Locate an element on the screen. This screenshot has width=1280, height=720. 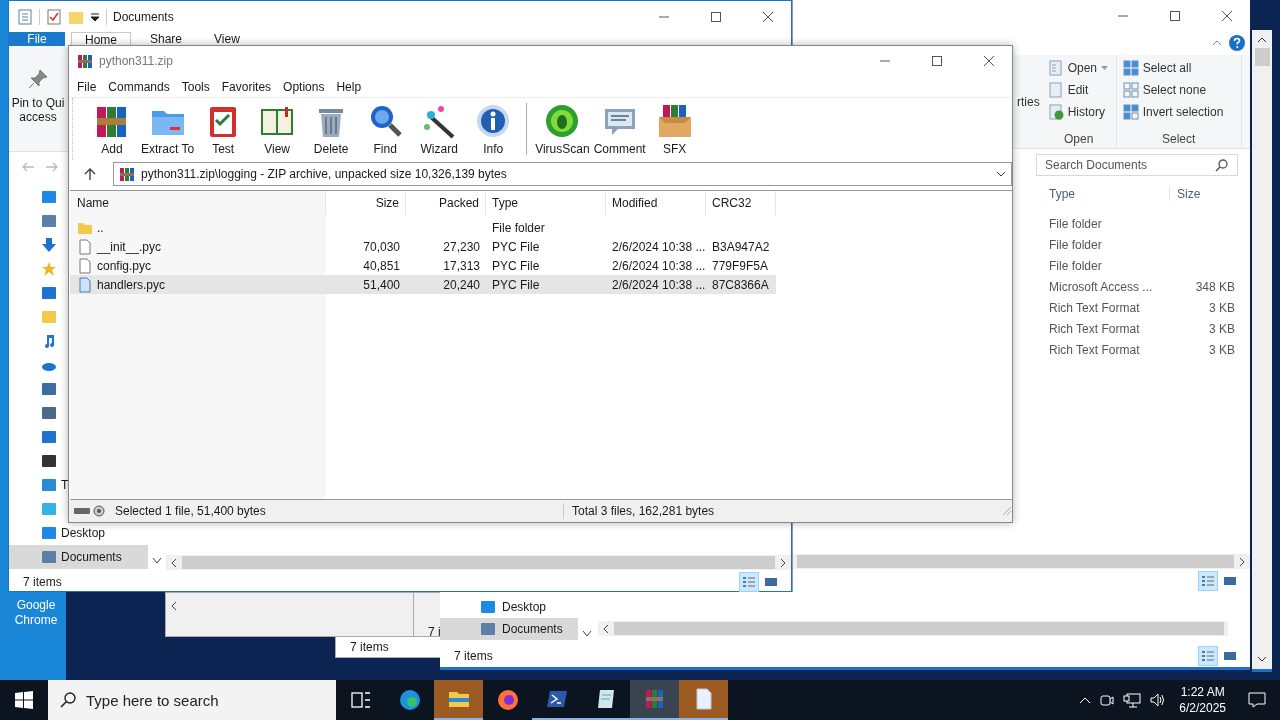
collapse-ribbon-icon is located at coordinates (1217, 43).